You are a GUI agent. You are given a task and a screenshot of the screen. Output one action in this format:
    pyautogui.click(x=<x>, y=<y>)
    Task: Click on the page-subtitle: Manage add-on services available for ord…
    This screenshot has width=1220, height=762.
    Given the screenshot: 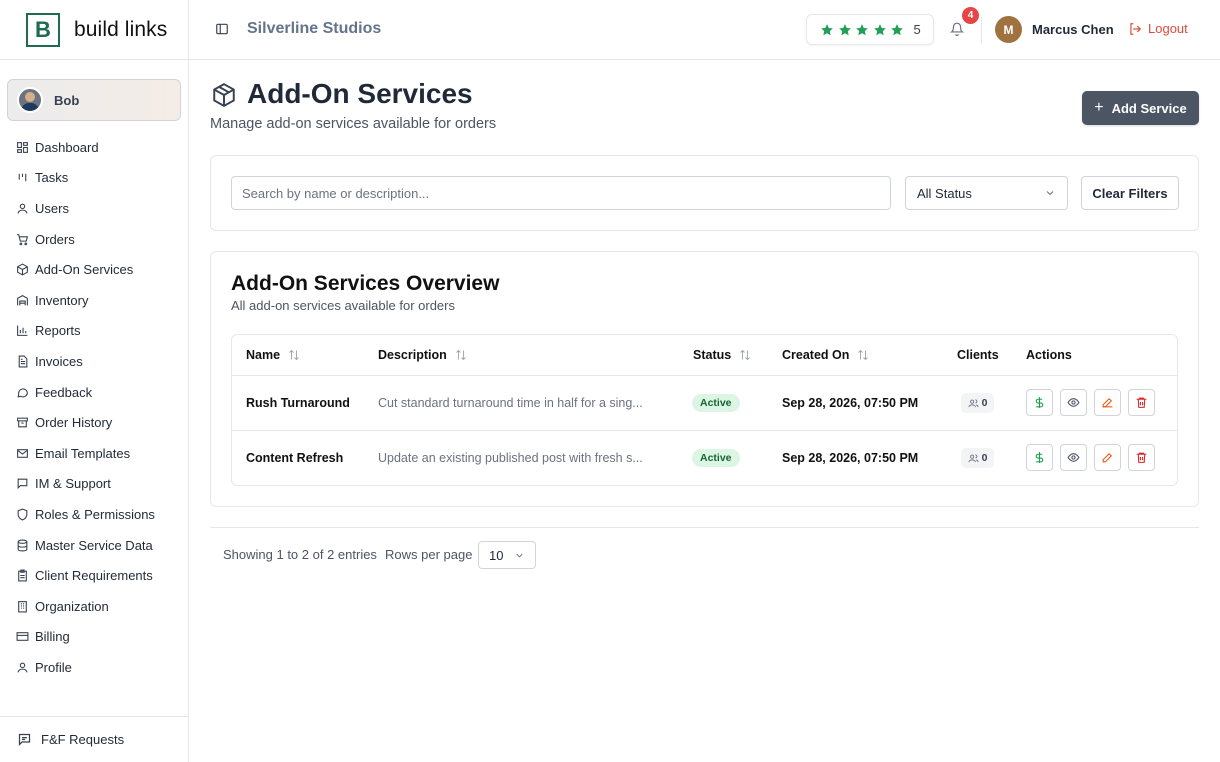 What is the action you would take?
    pyautogui.click(x=353, y=124)
    